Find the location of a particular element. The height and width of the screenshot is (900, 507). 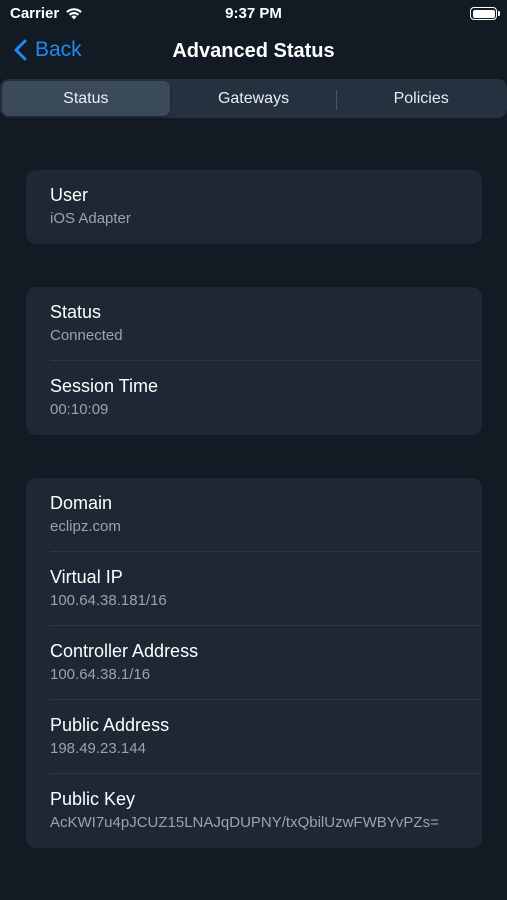

user-card: User iOS Adapter is located at coordinates (254, 207).